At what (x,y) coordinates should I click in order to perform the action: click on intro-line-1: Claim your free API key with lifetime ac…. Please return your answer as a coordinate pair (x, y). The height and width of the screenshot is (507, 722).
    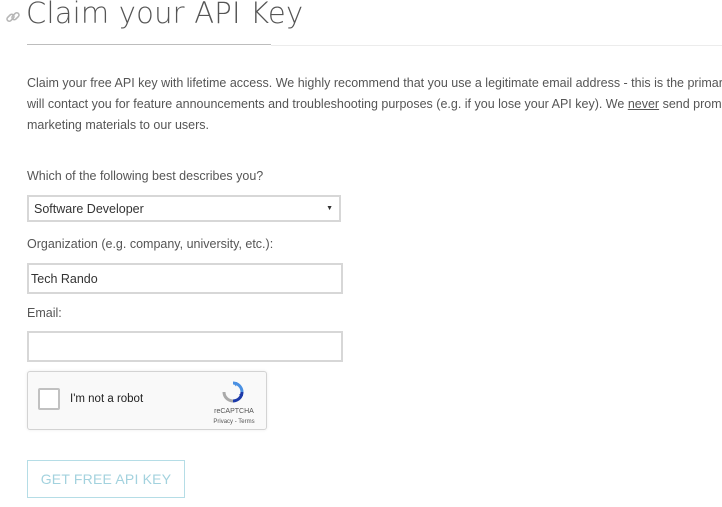
    Looking at the image, I should click on (374, 83).